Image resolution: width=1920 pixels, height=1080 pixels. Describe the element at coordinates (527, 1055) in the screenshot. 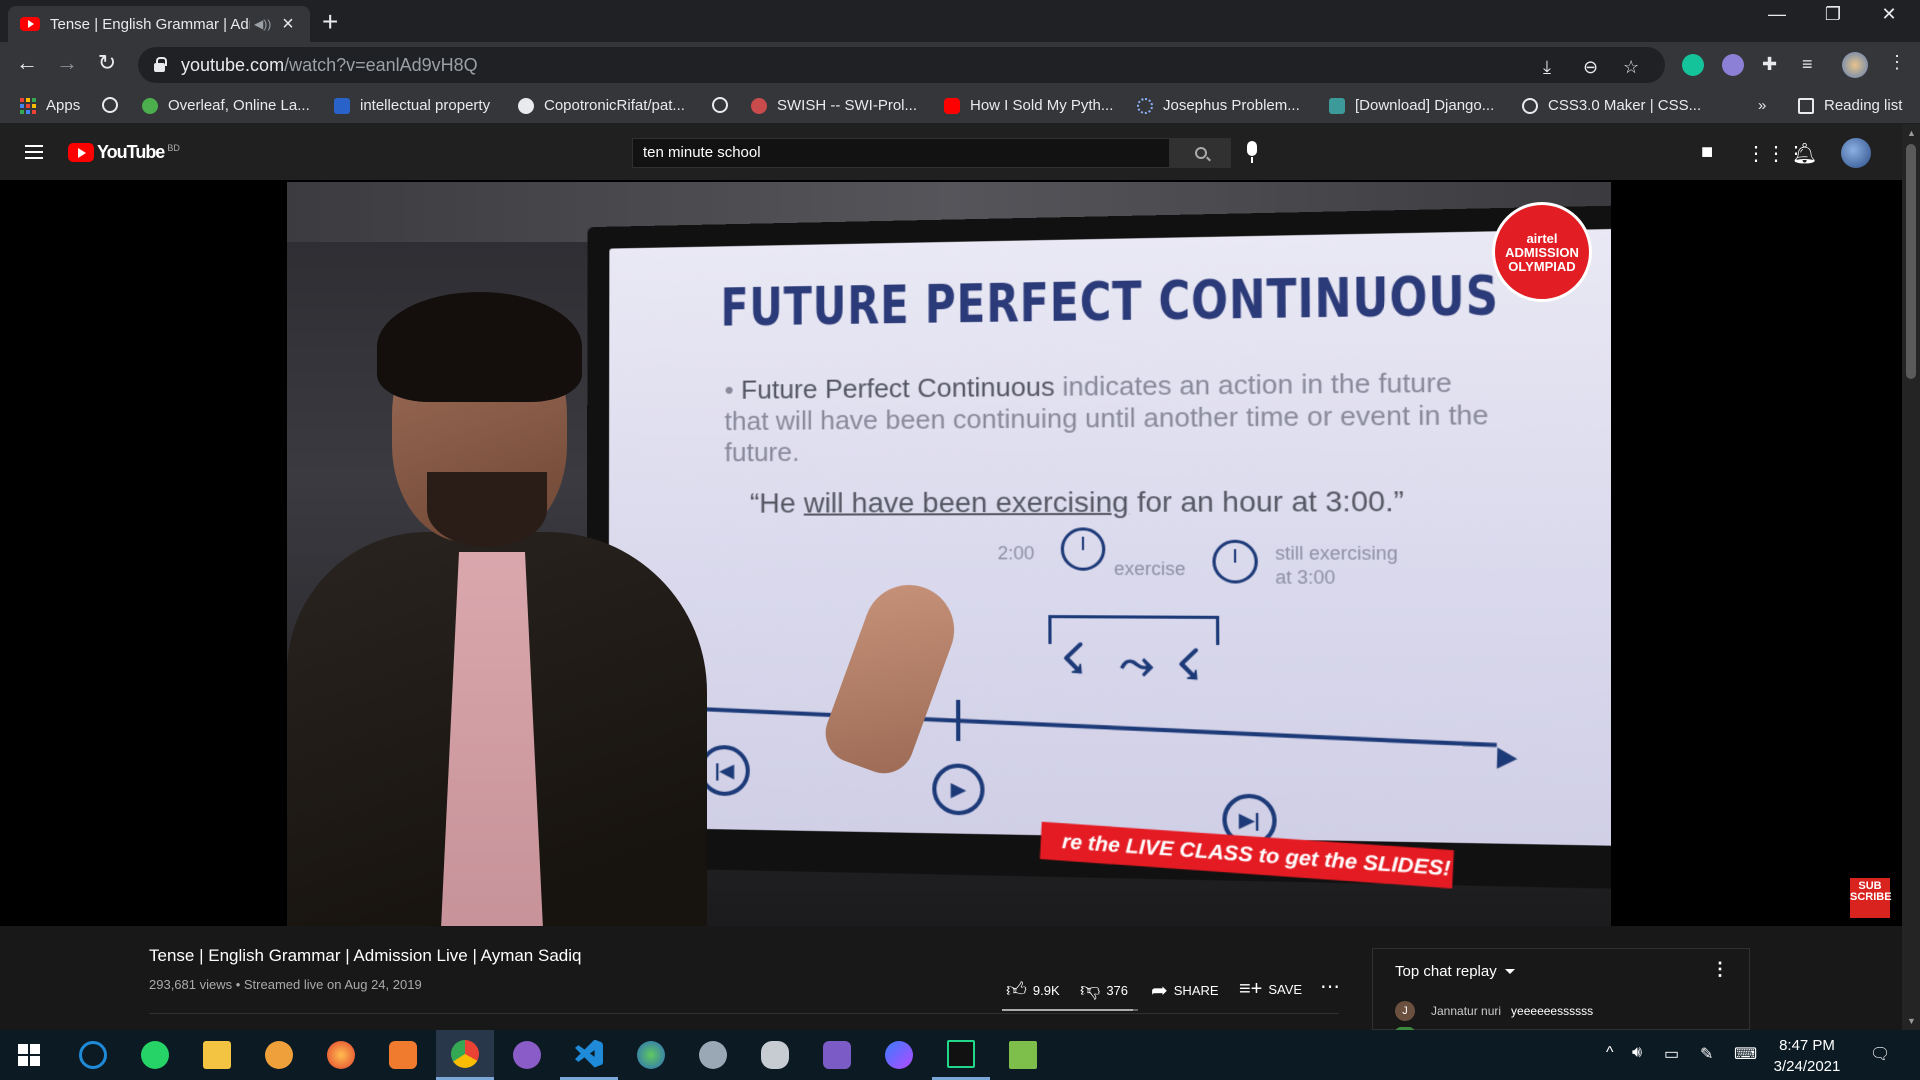

I see `taskbar-app-github` at that location.